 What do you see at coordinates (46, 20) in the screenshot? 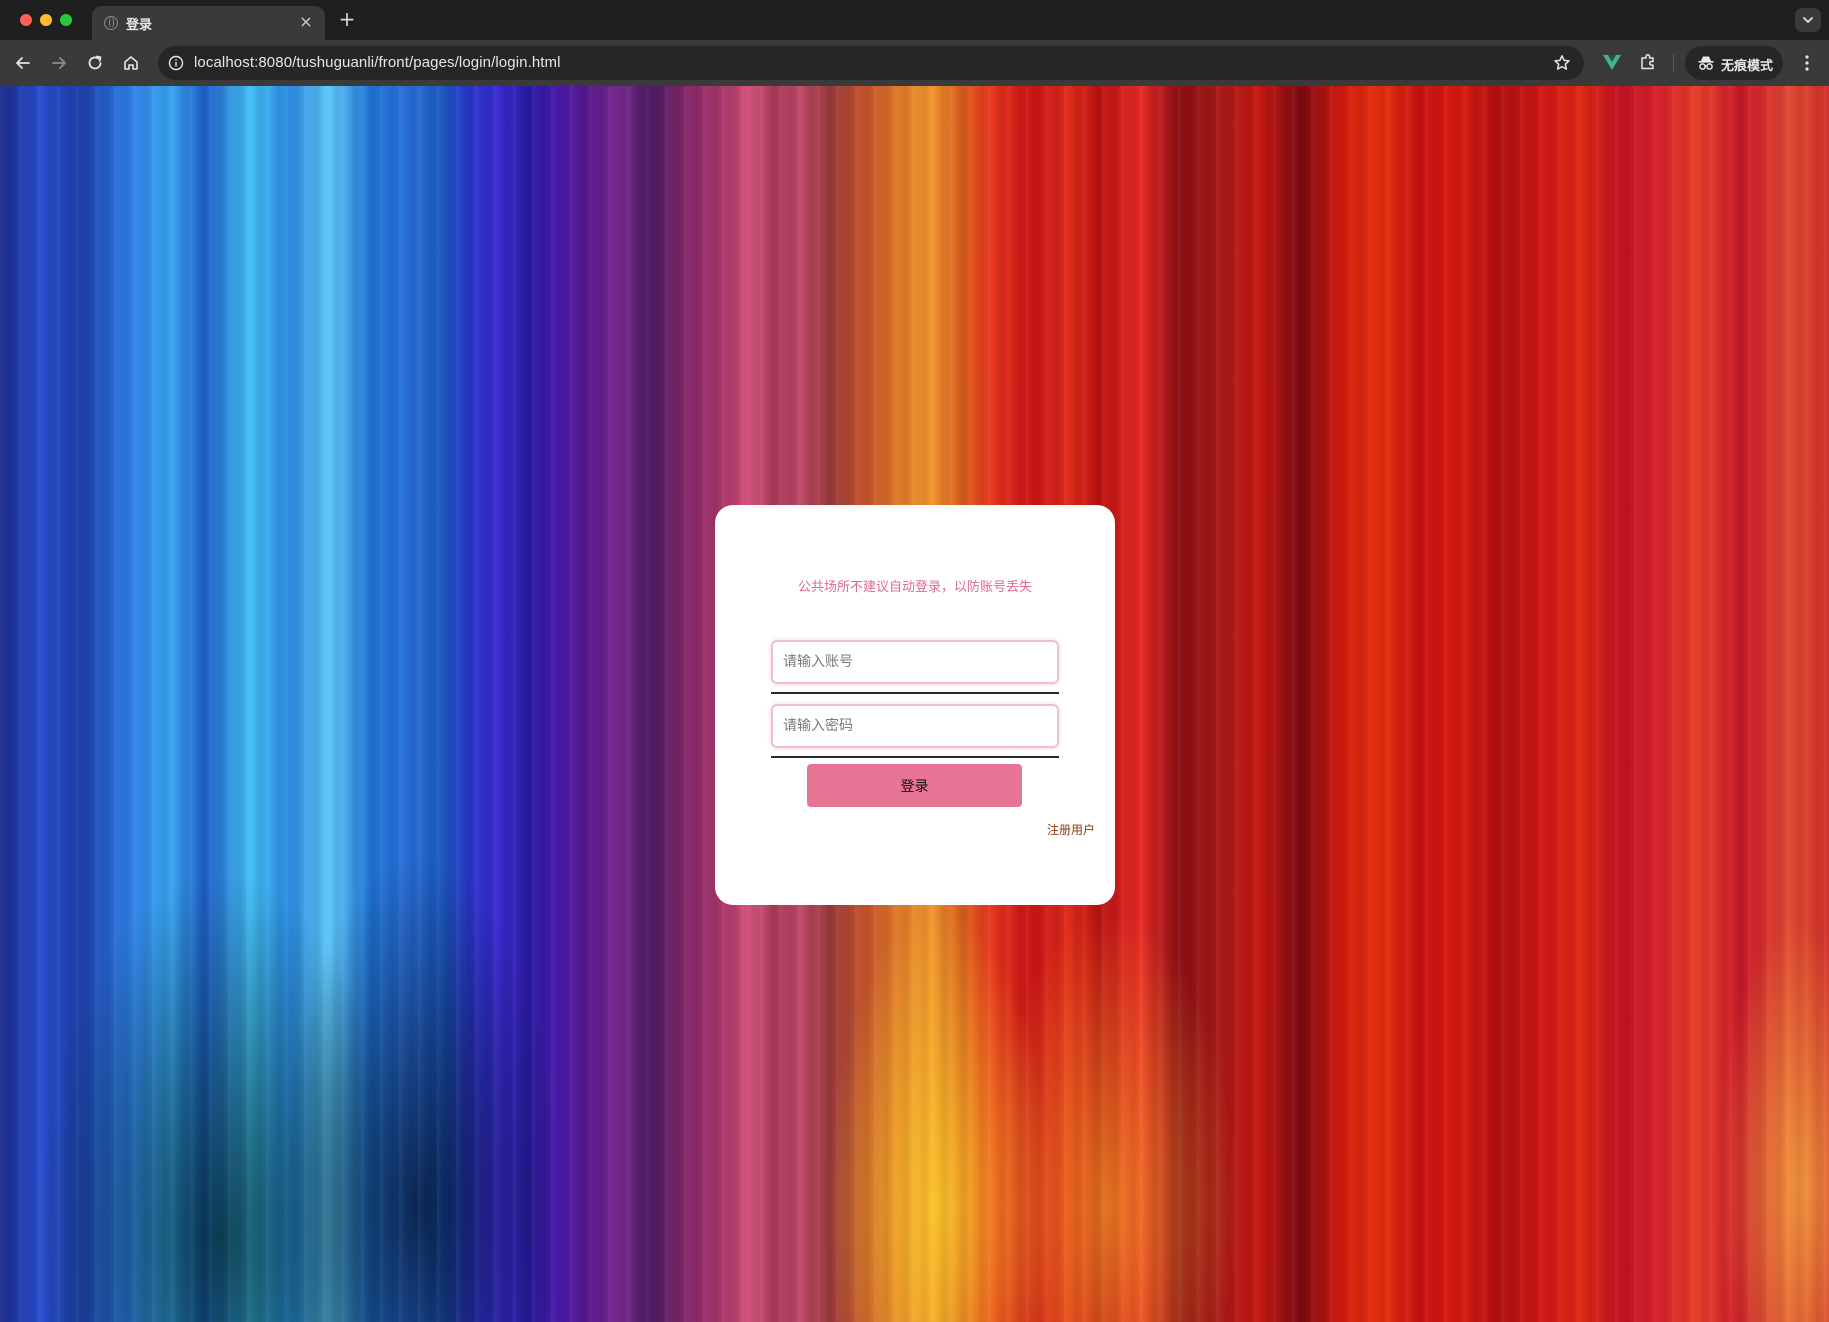
I see `window-minimize-button` at bounding box center [46, 20].